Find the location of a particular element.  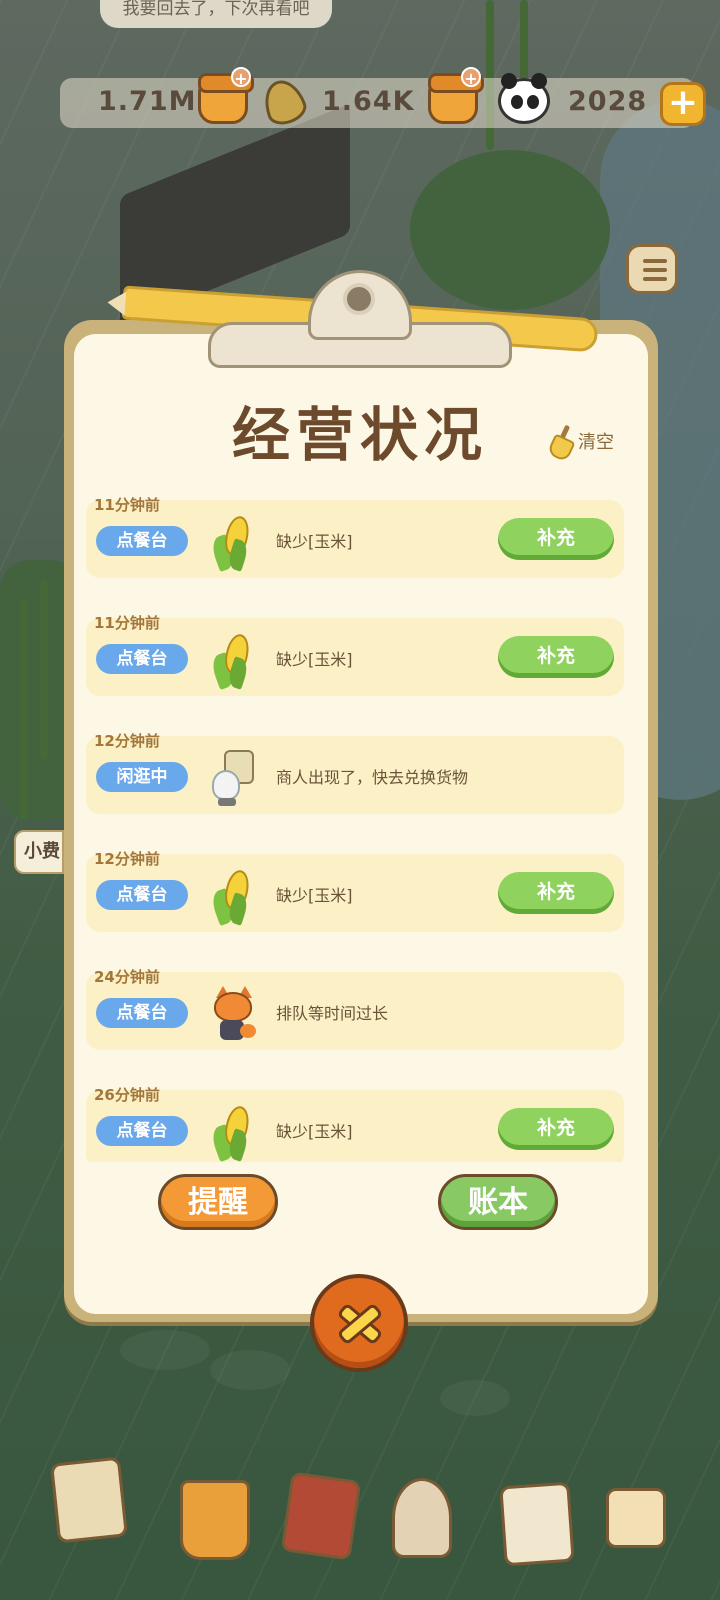

honey-amount: 1.71M is located at coordinates (147, 101).